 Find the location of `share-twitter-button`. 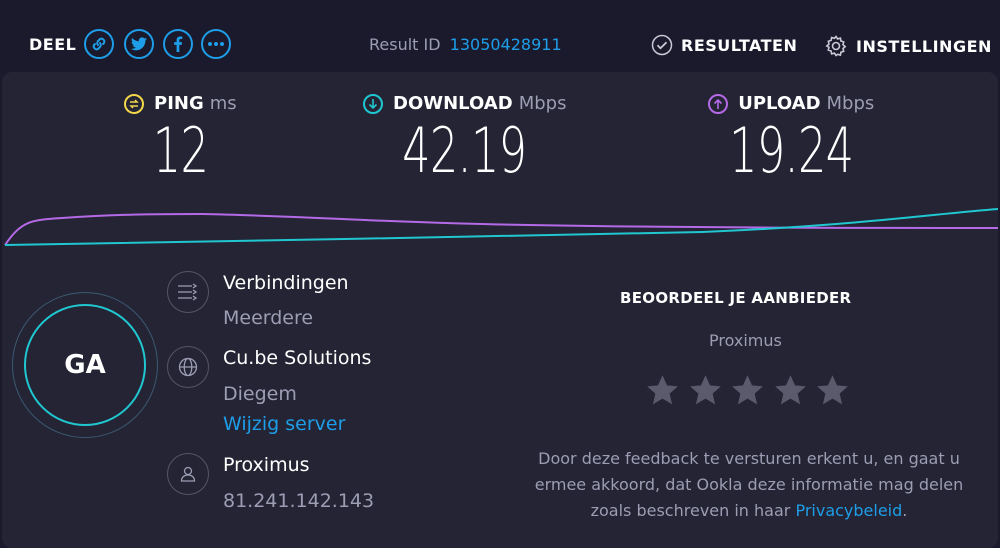

share-twitter-button is located at coordinates (139, 44).